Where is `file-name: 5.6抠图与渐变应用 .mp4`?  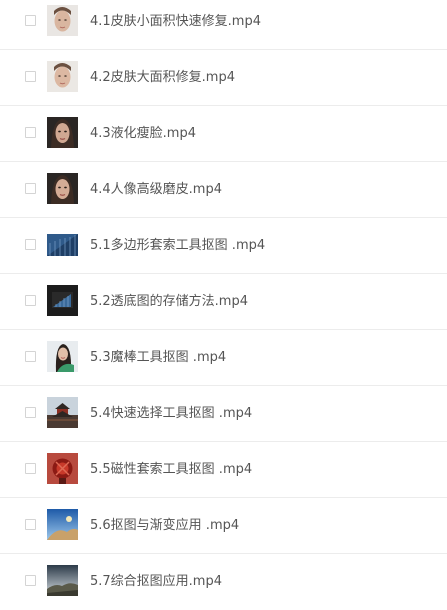
file-name: 5.6抠图与渐变应用 .mp4 is located at coordinates (164, 526).